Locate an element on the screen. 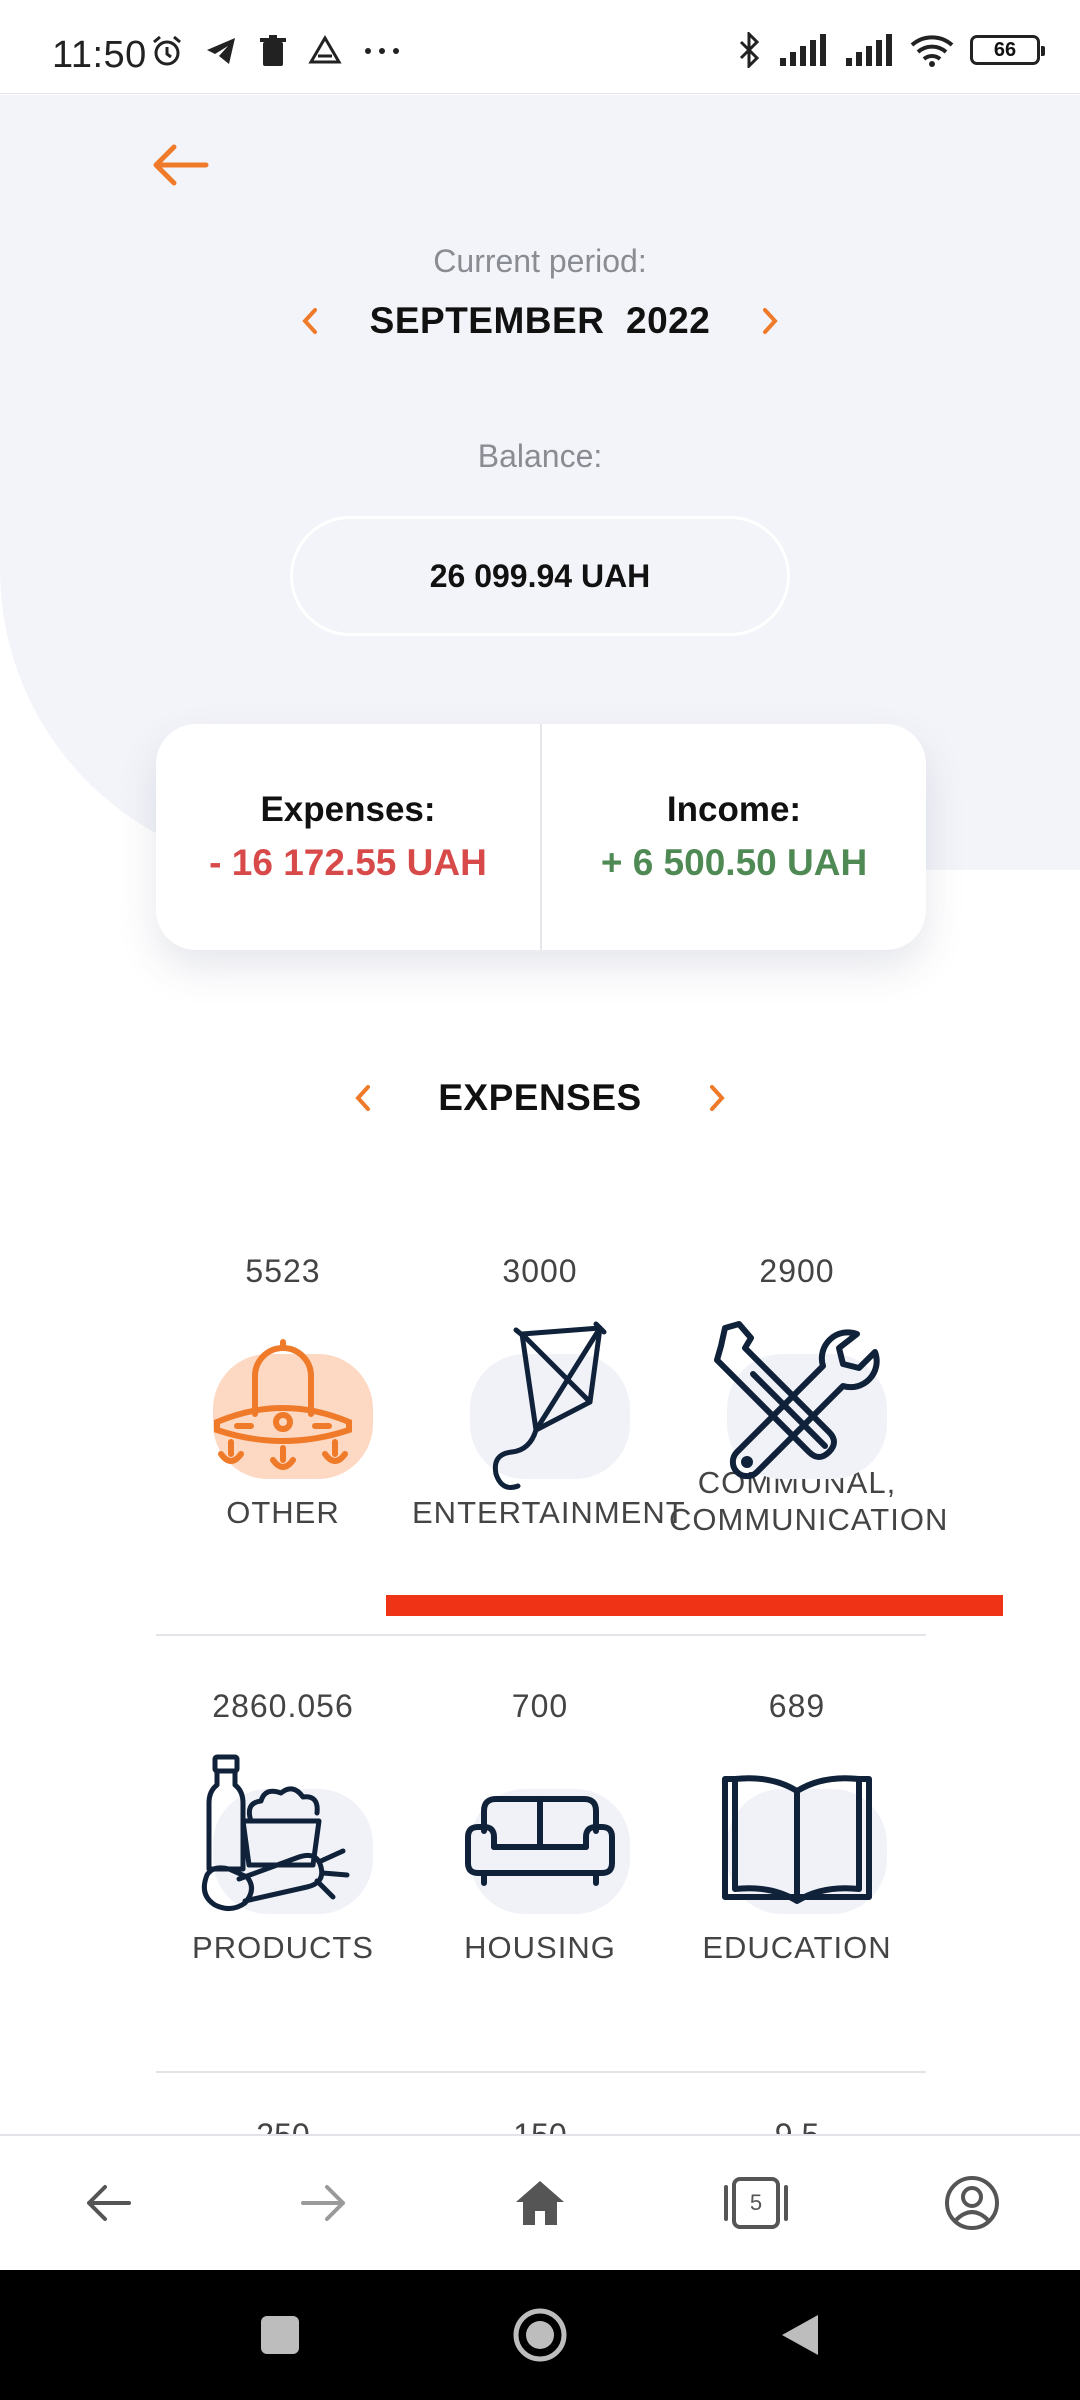  status-right-icons: 66 is located at coordinates (890, 50).